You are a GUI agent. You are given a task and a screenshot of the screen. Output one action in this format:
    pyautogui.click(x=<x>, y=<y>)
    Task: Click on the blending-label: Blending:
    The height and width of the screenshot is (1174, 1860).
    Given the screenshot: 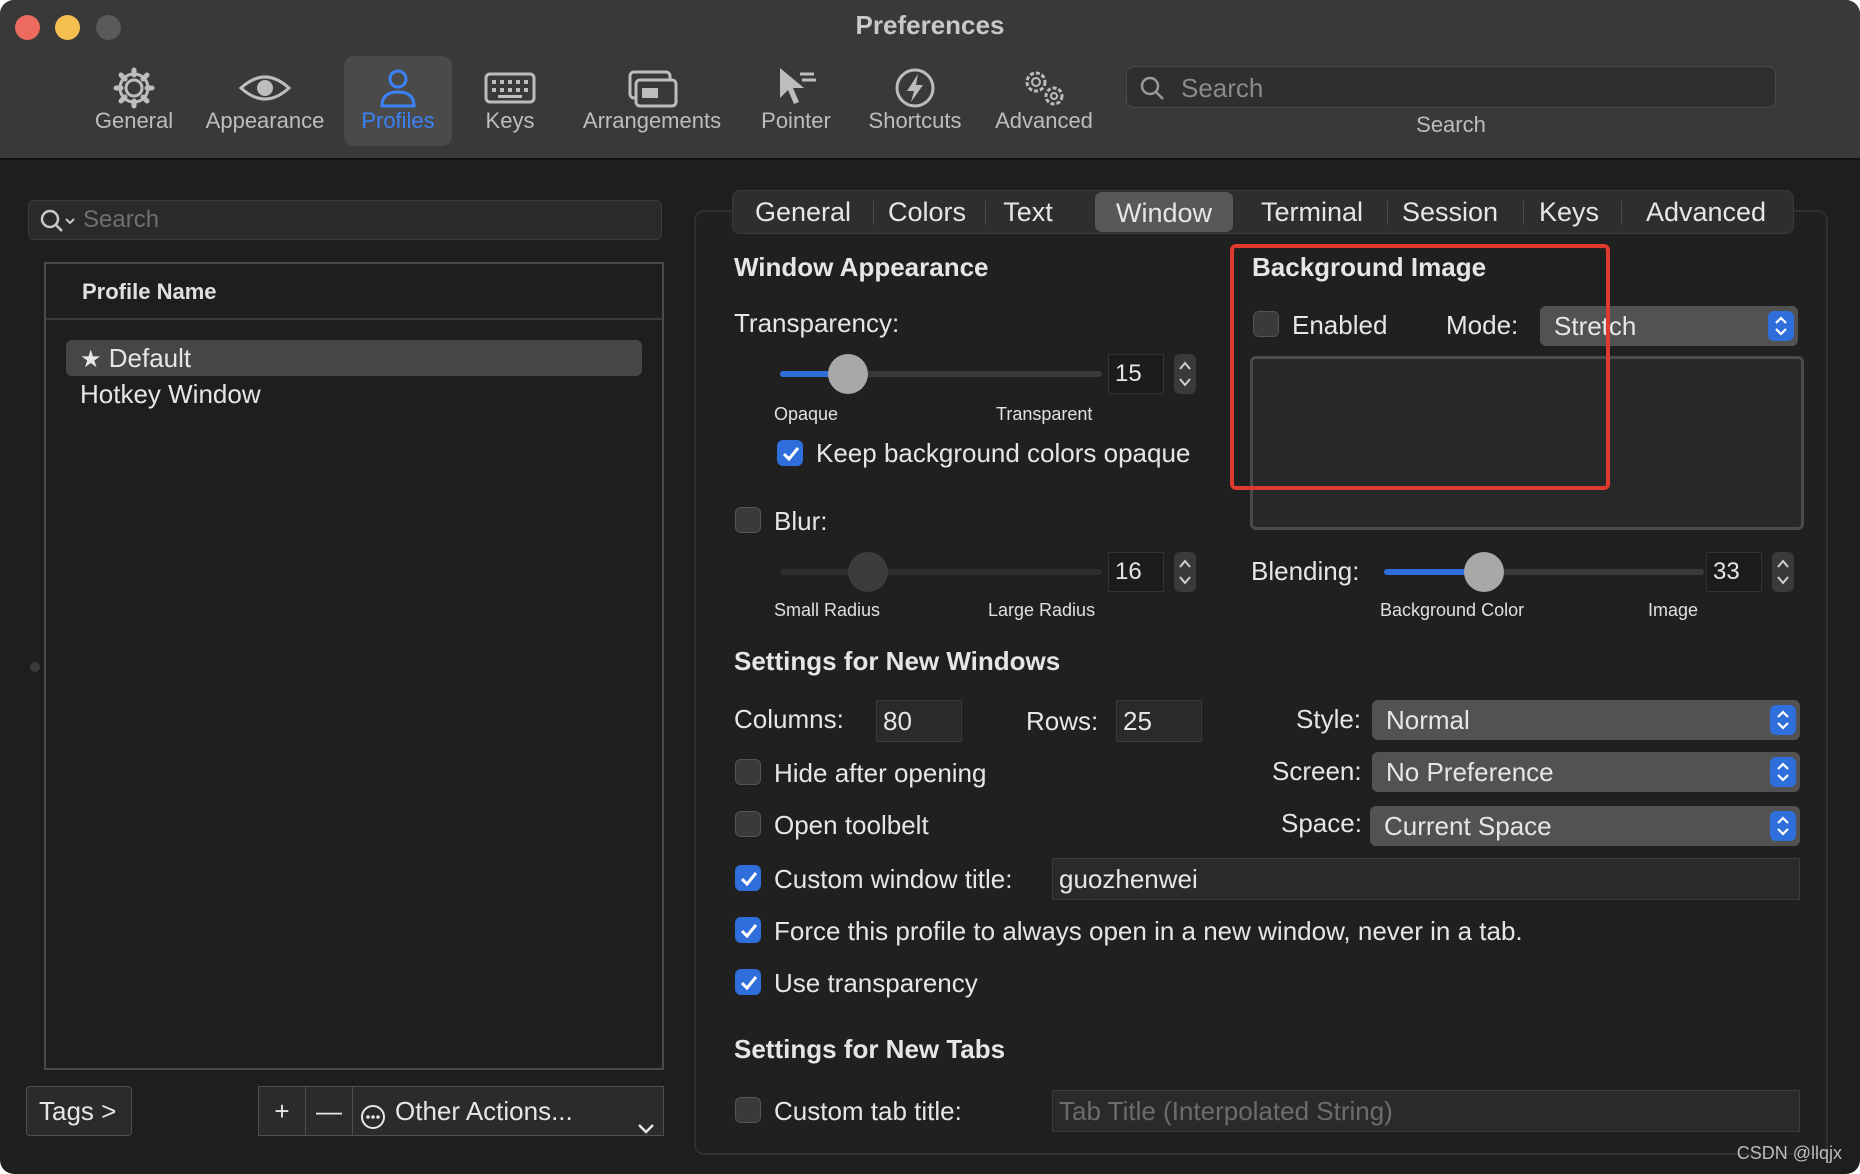 What is the action you would take?
    pyautogui.click(x=1305, y=571)
    